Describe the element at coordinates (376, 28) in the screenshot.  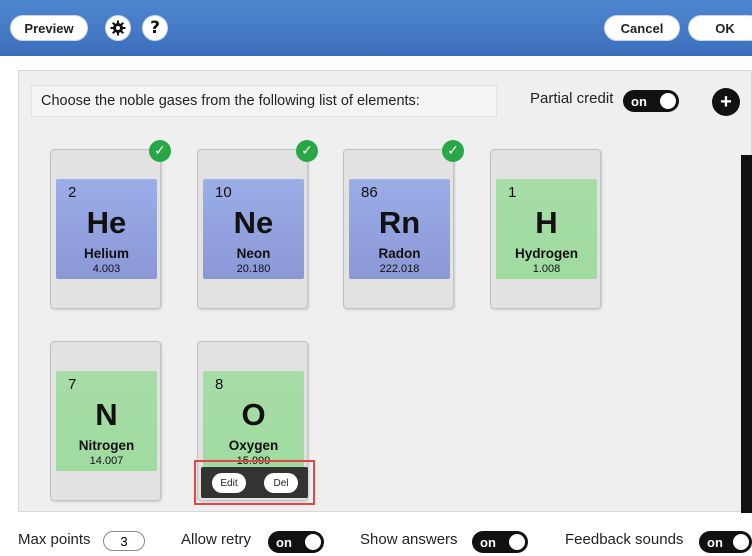
I see `top-toolbar: Preview ? Cancel OK` at that location.